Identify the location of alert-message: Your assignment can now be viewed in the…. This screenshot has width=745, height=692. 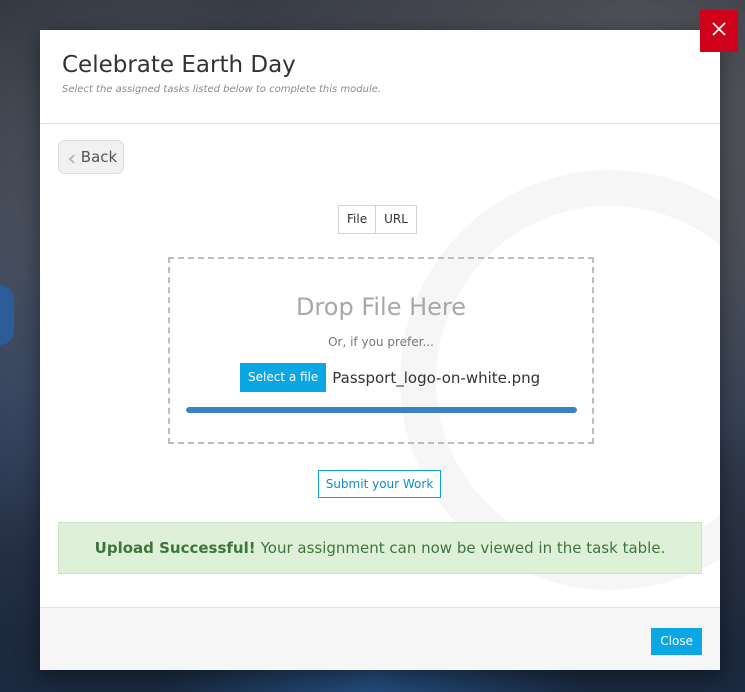
(463, 548).